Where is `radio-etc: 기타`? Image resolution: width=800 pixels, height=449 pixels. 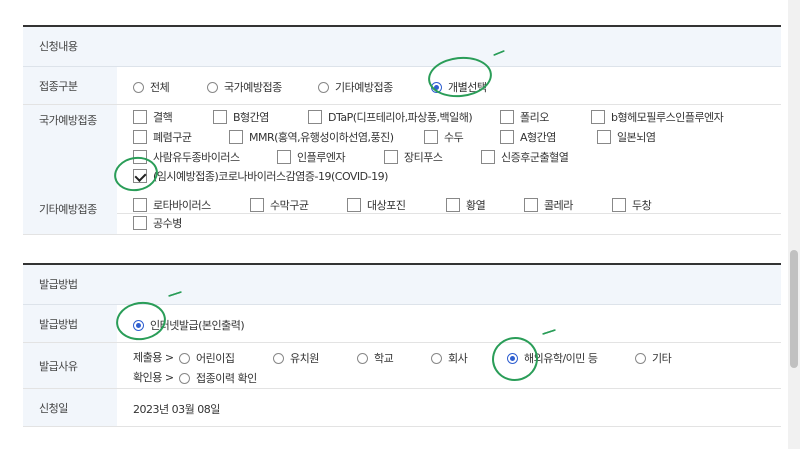
radio-etc: 기타 is located at coordinates (653, 358).